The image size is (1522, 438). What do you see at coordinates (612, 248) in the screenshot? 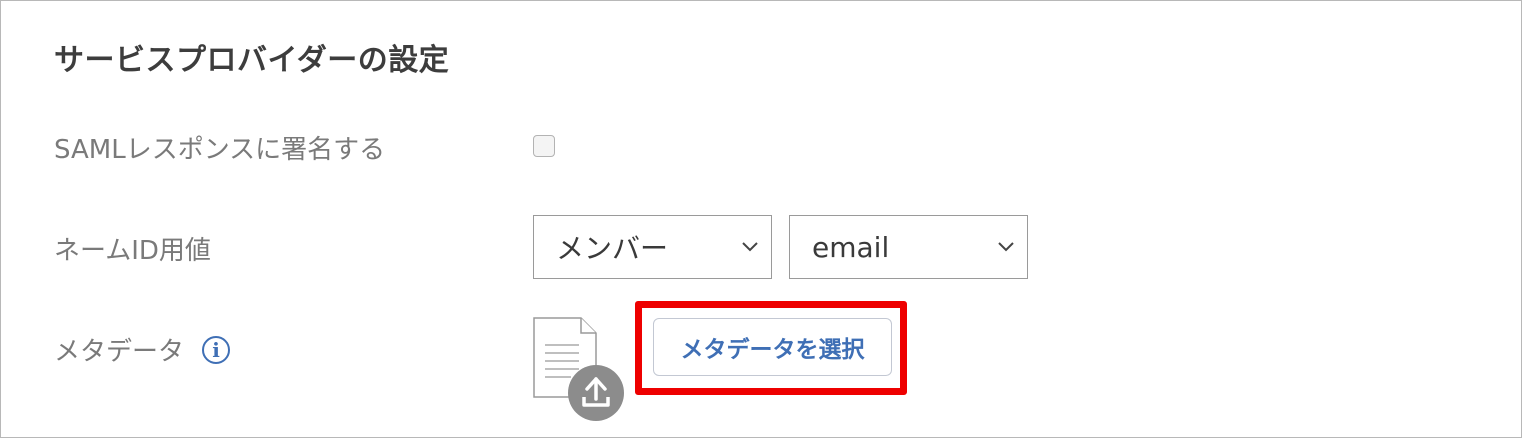
I see `name-id-type-value: メンバー` at bounding box center [612, 248].